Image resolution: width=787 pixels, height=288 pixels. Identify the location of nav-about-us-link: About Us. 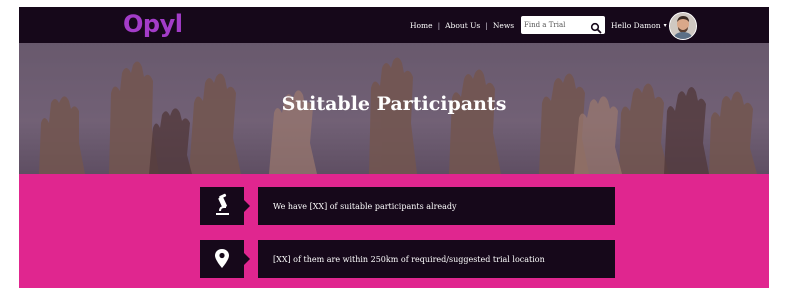
(462, 25).